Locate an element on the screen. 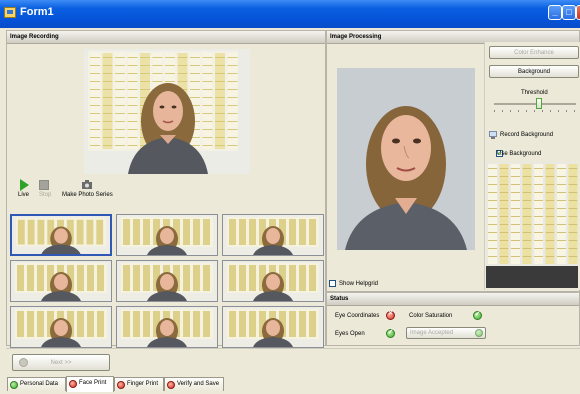 Image resolution: width=580 pixels, height=394 pixels. show-helpgrid-checkbox is located at coordinates (332, 283).